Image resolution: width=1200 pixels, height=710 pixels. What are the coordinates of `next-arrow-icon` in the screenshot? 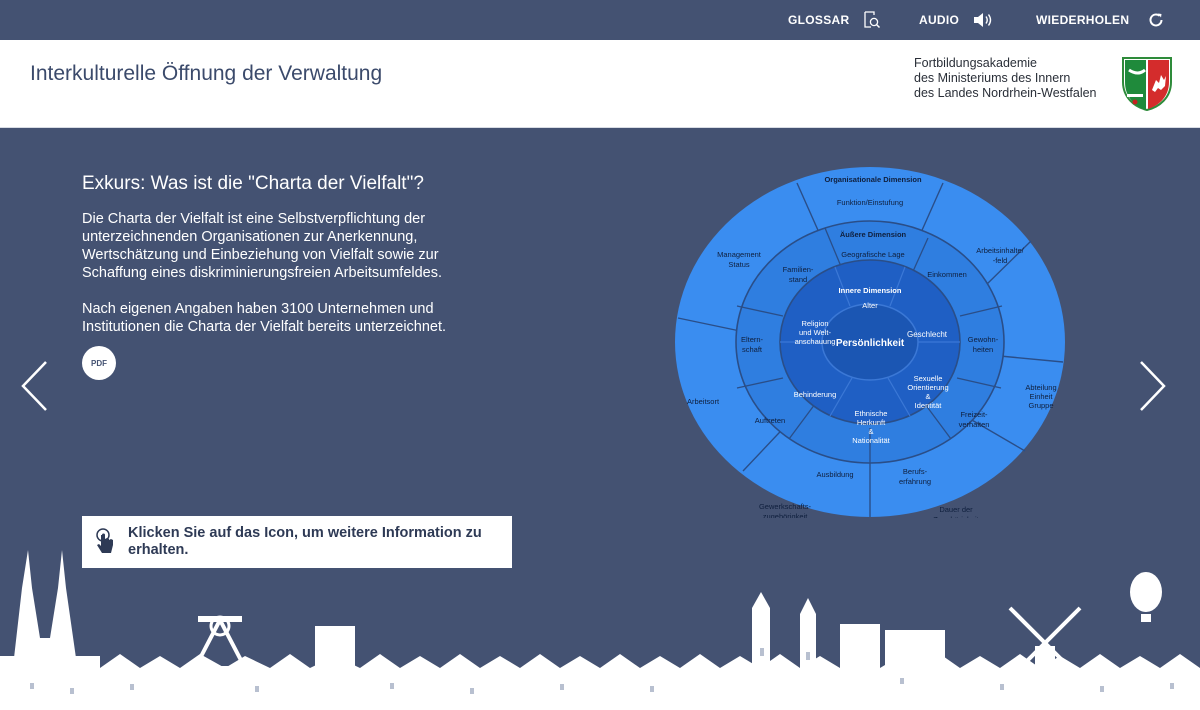 It's located at (1152, 386).